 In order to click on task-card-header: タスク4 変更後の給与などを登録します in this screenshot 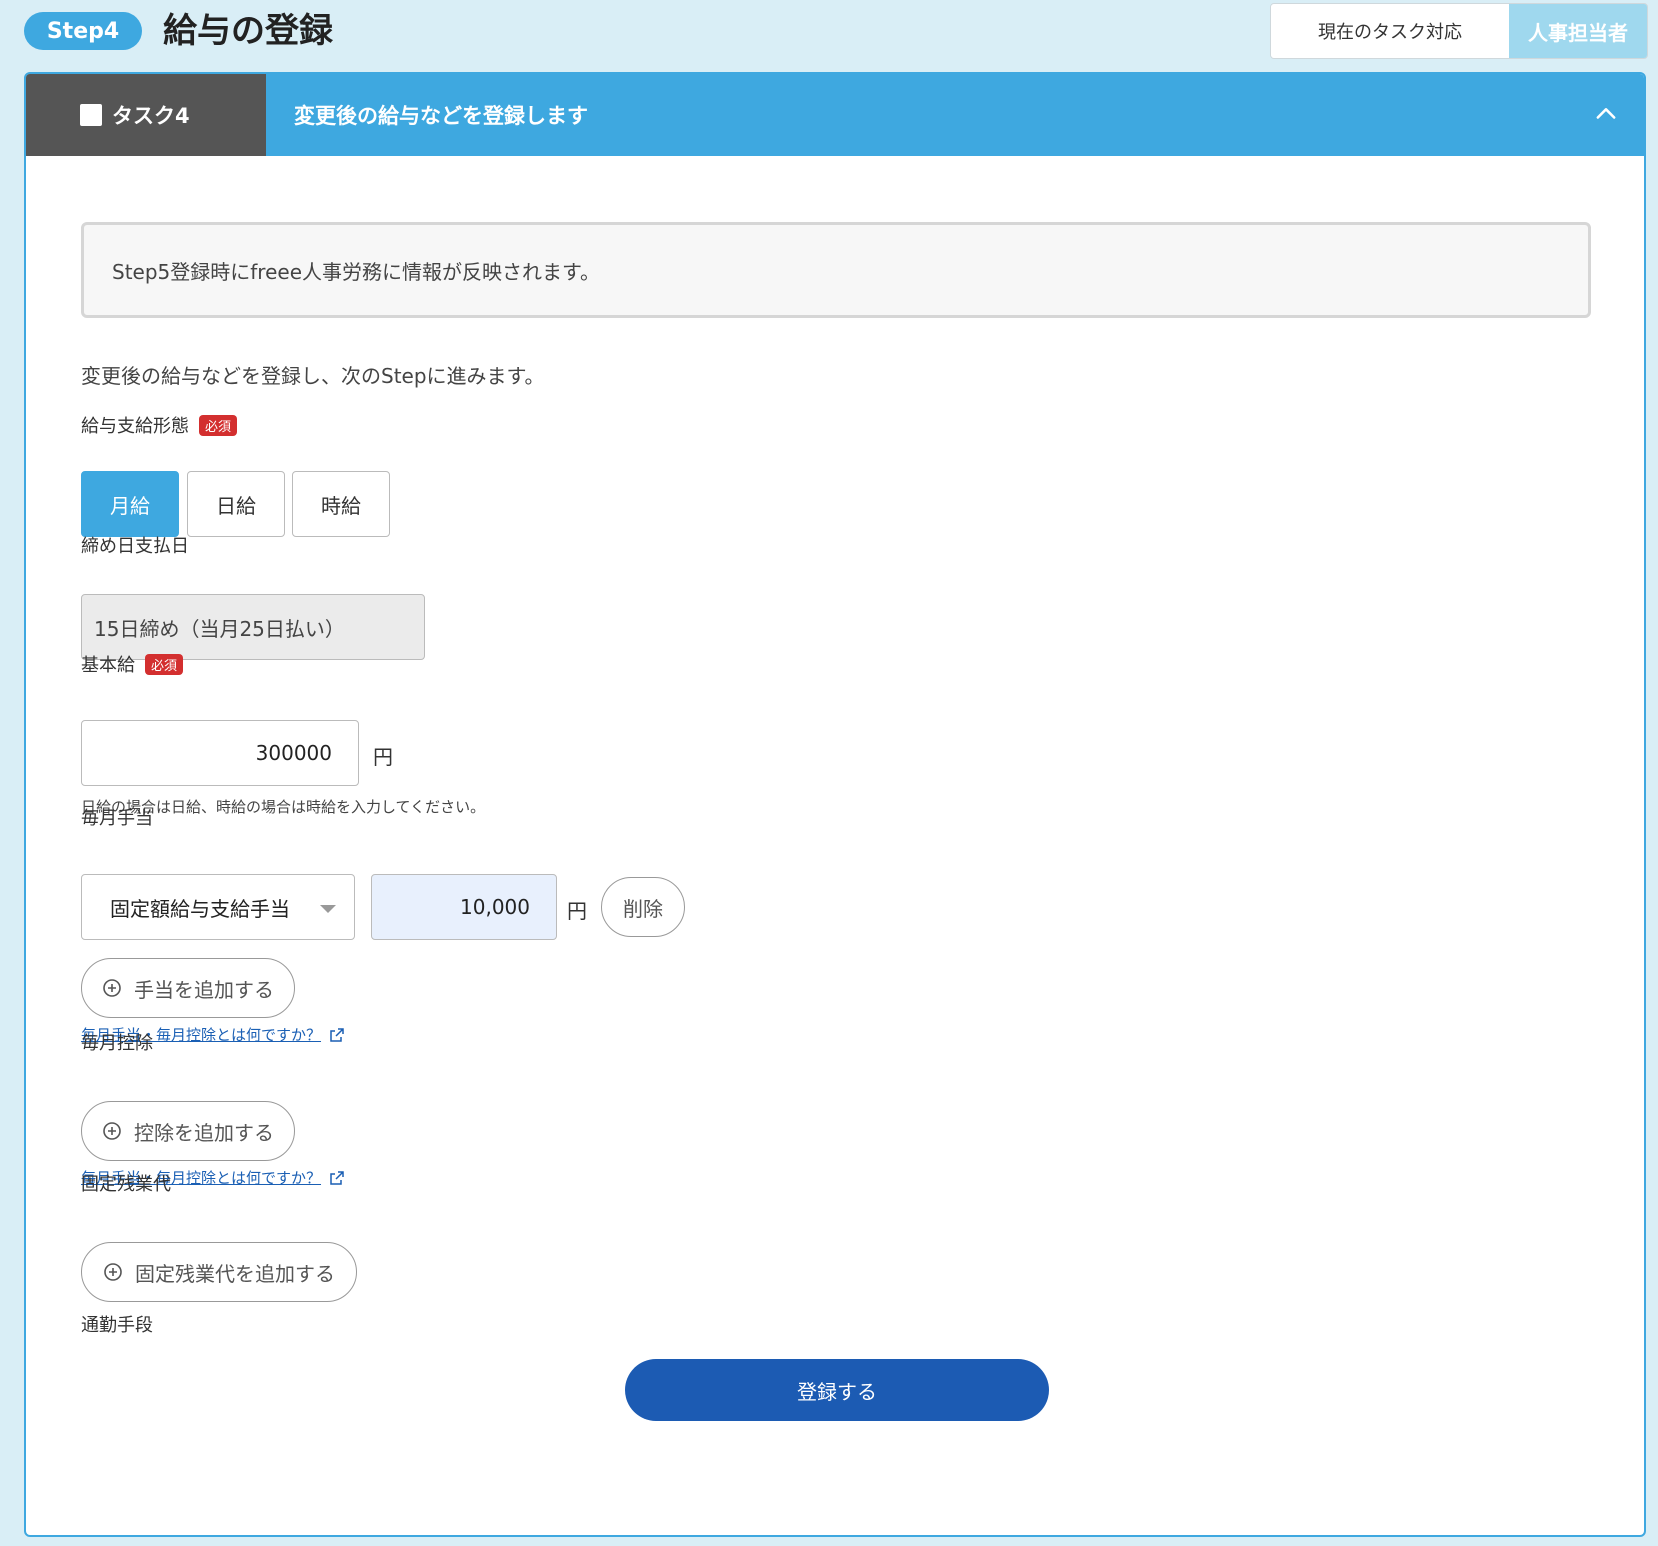, I will do `click(835, 115)`.